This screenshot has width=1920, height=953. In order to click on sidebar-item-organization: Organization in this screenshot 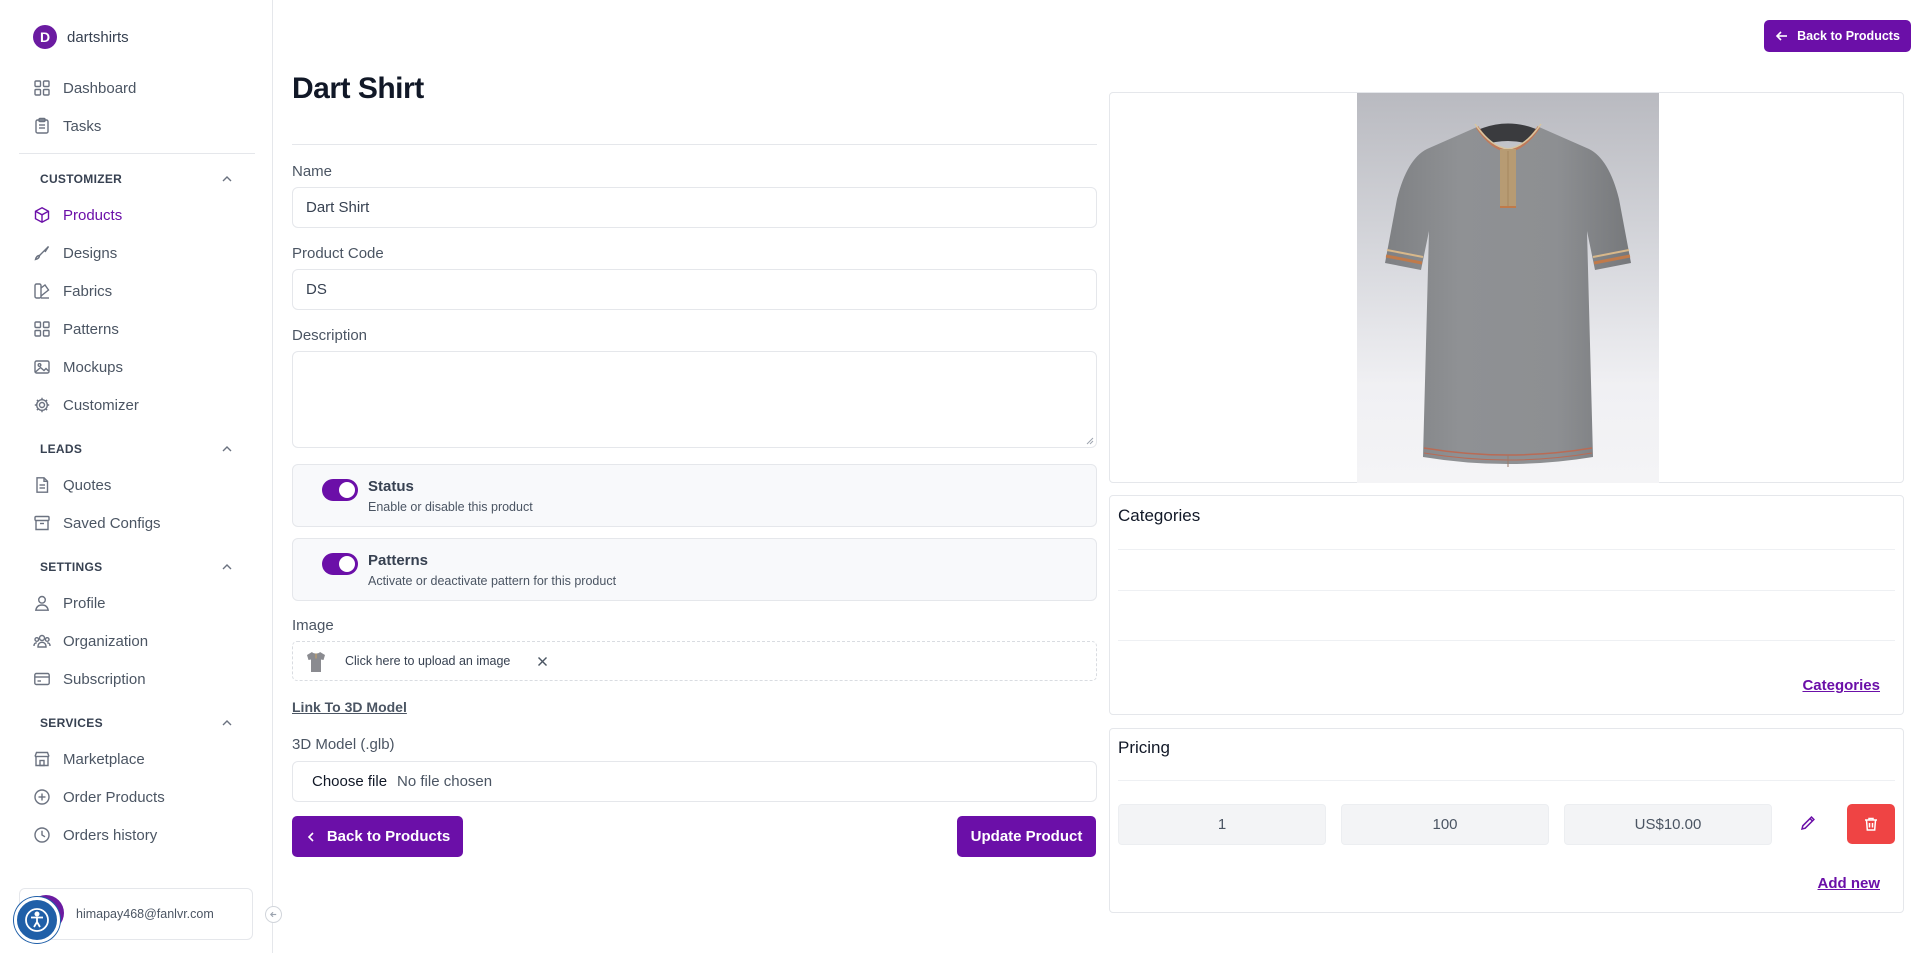, I will do `click(137, 641)`.